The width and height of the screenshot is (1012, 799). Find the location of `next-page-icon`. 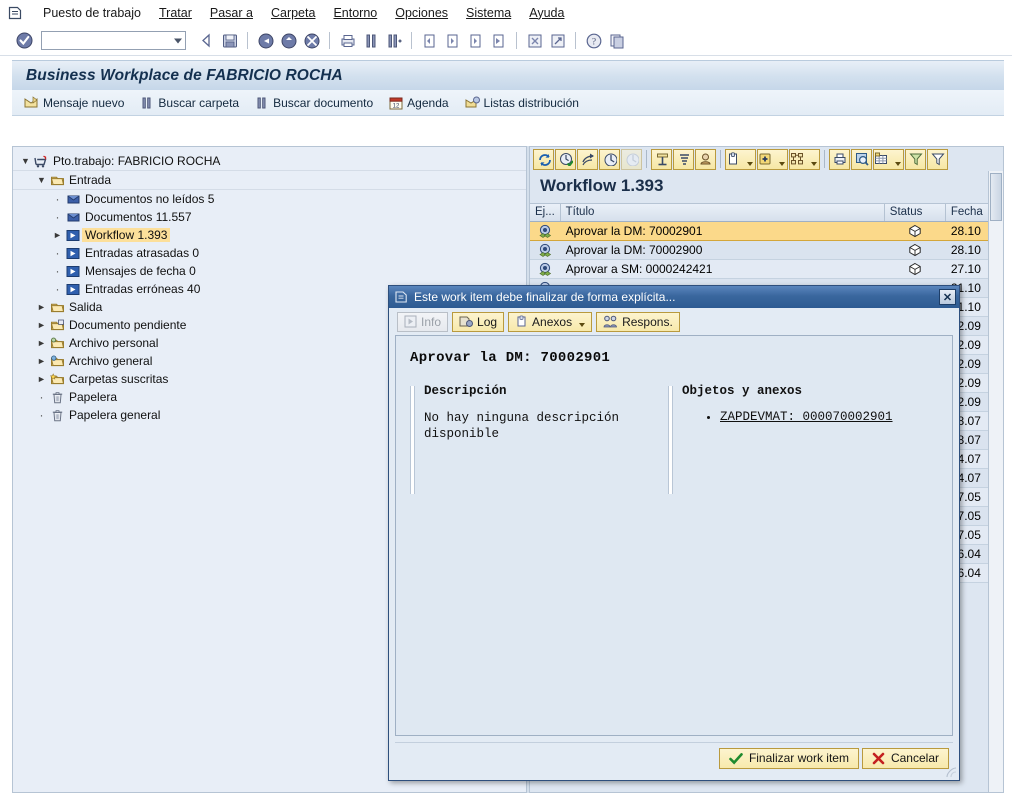

next-page-icon is located at coordinates (475, 40).